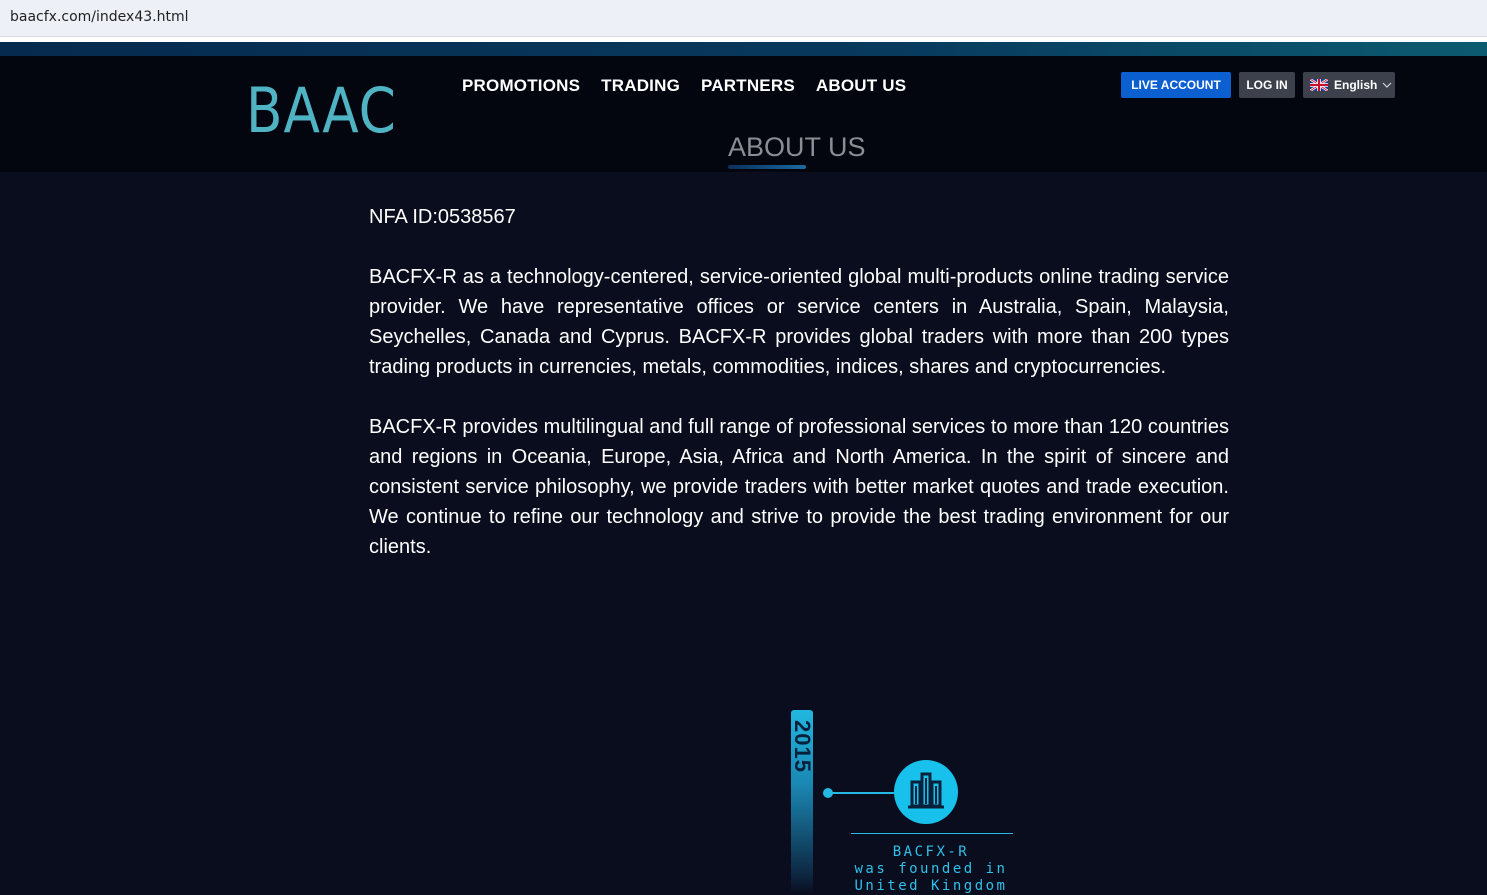  Describe the element at coordinates (797, 147) in the screenshot. I see `page-title: ABOUT US` at that location.